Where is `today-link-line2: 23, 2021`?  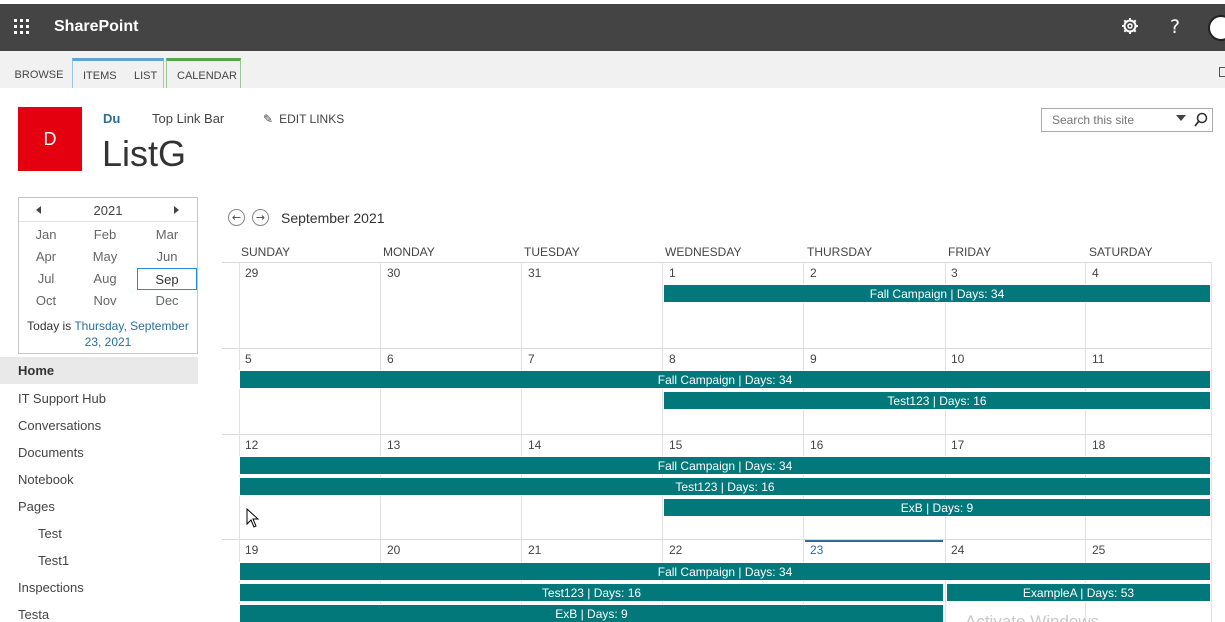 today-link-line2: 23, 2021 is located at coordinates (108, 342).